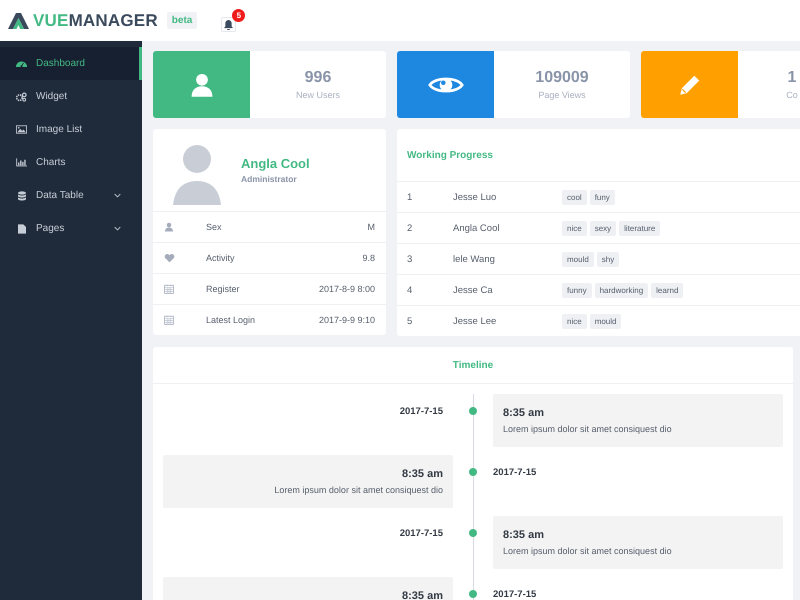 The width and height of the screenshot is (800, 600). Describe the element at coordinates (201, 85) in the screenshot. I see `user-icon` at that location.